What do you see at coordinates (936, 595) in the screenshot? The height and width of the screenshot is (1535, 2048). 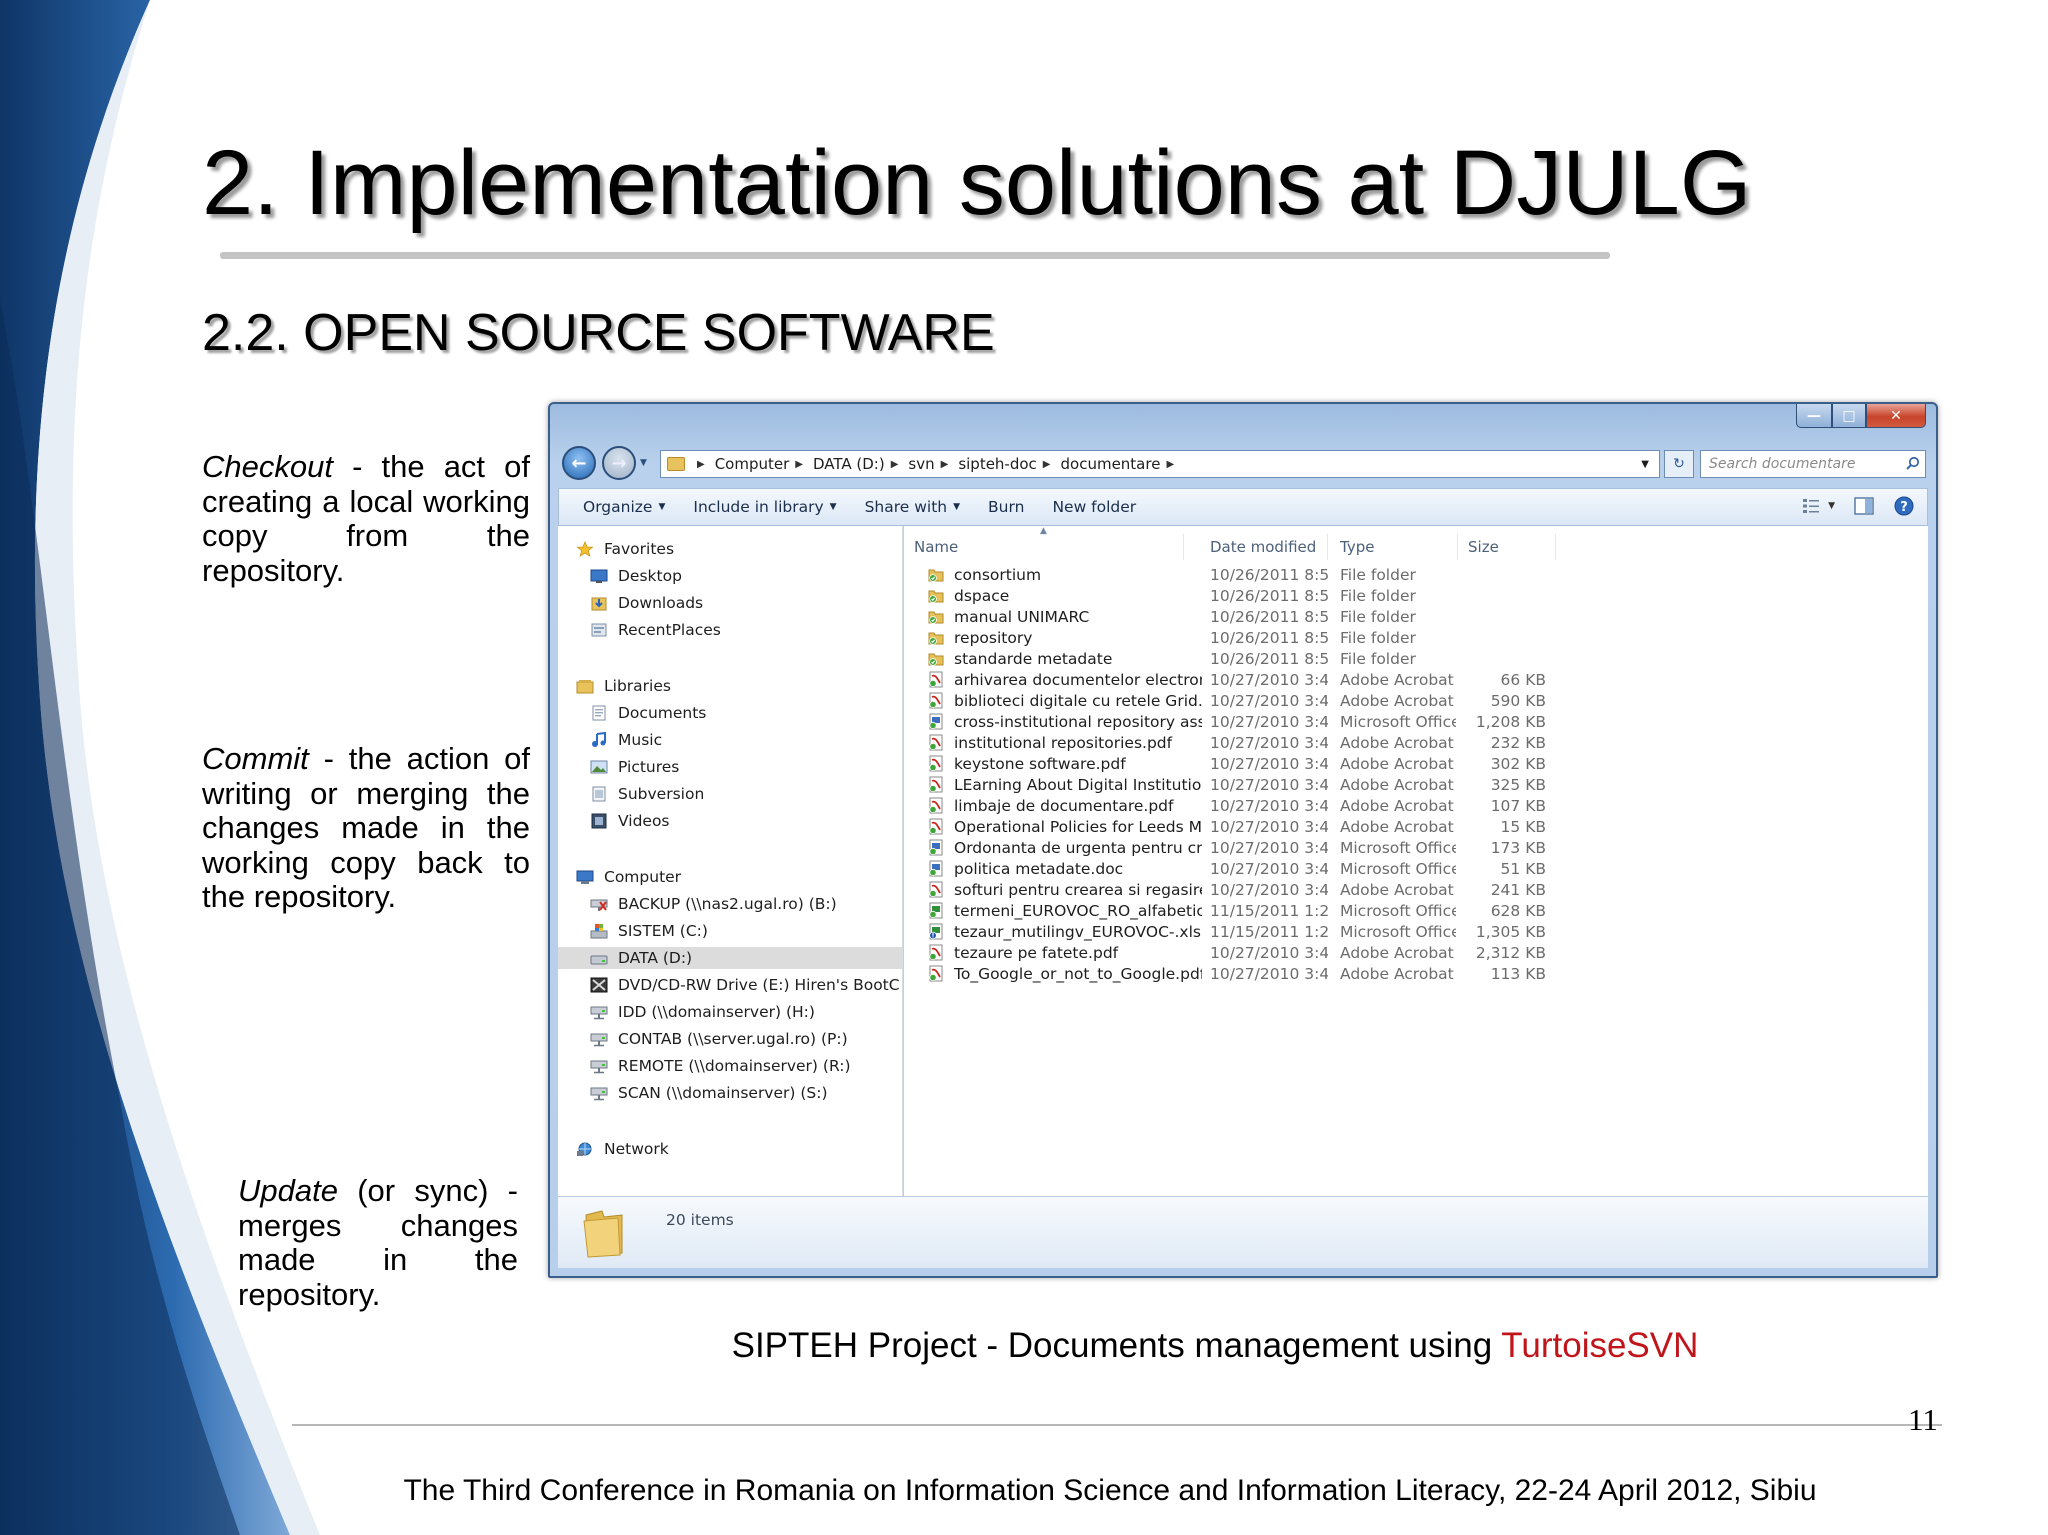 I see `svn-folder-icon` at bounding box center [936, 595].